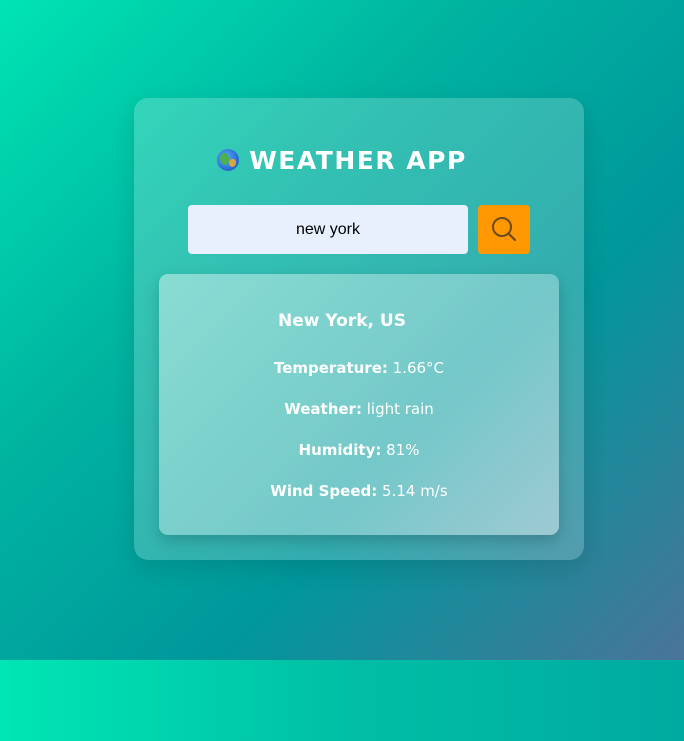 The width and height of the screenshot is (684, 741). I want to click on humidity-row: Humidity: 81%, so click(342, 450).